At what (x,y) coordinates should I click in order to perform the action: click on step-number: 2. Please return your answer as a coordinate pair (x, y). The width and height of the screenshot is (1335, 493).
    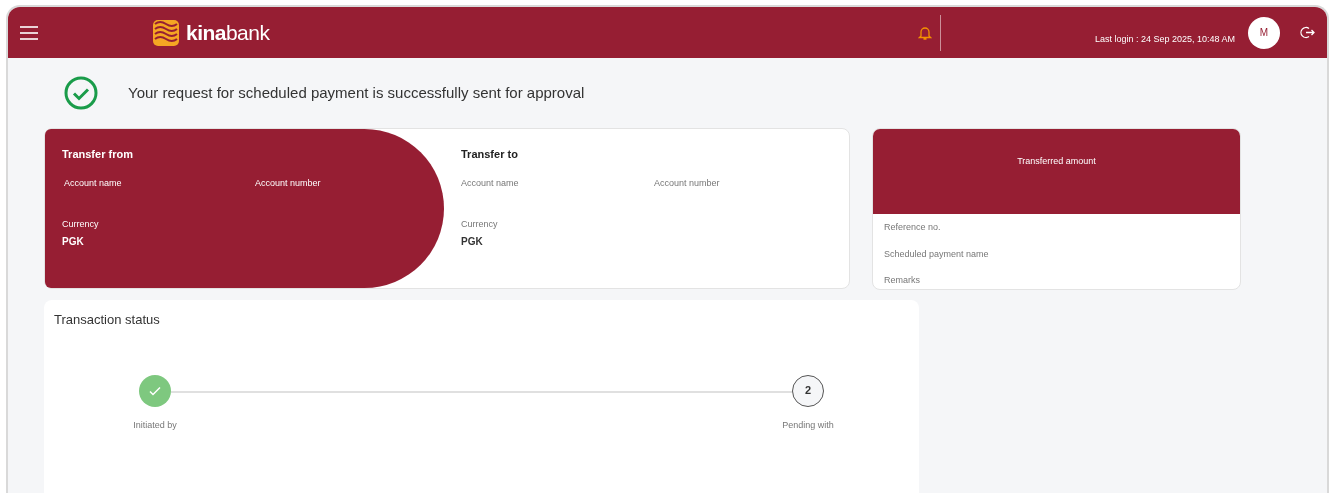
    Looking at the image, I should click on (808, 390).